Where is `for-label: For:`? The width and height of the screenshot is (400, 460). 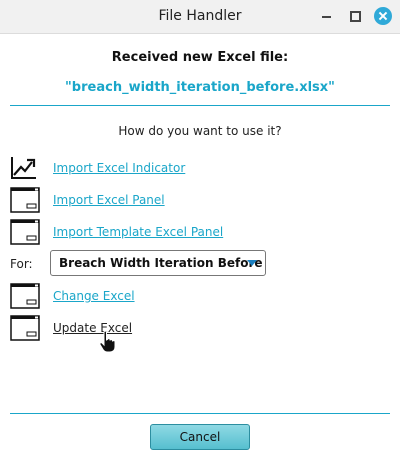
for-label: For: is located at coordinates (21, 264).